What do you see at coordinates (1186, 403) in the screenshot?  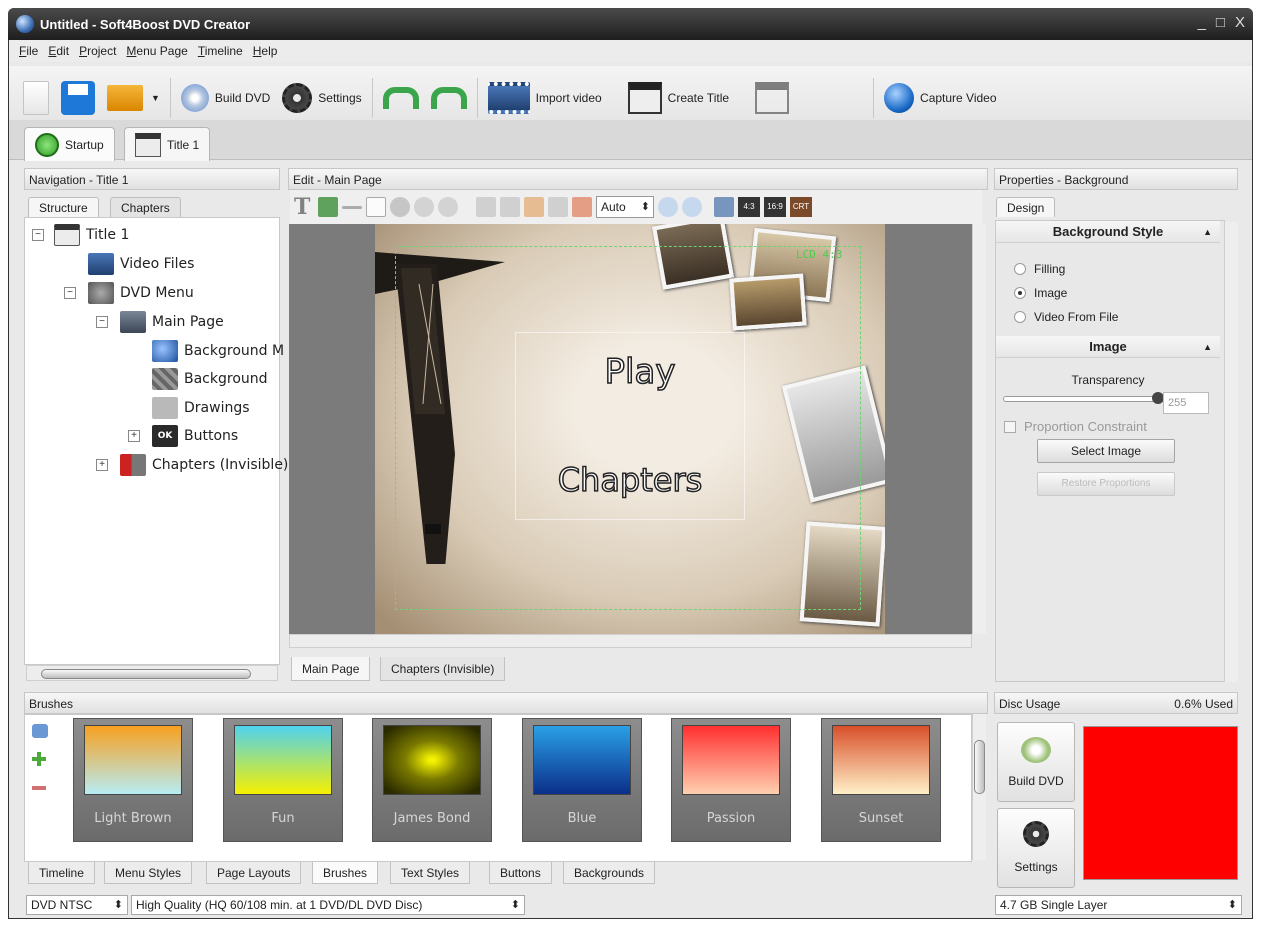 I see `transparency-value: 255` at bounding box center [1186, 403].